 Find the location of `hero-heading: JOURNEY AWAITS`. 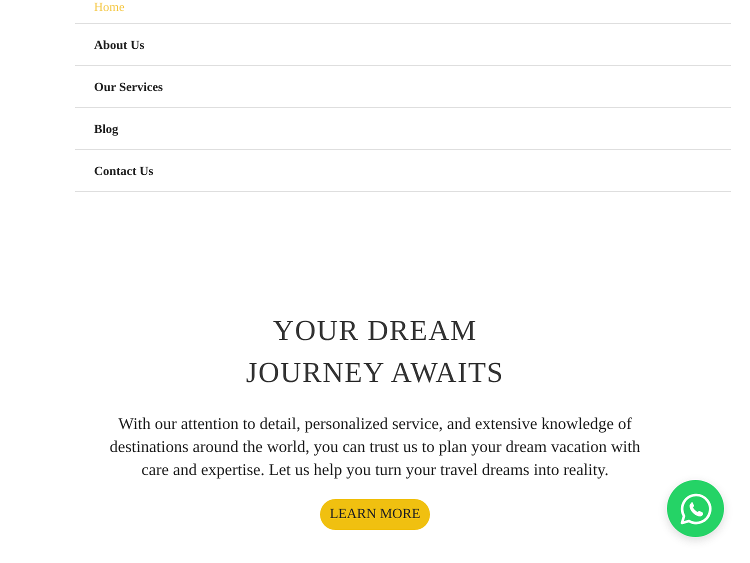

hero-heading: JOURNEY AWAITS is located at coordinates (375, 373).